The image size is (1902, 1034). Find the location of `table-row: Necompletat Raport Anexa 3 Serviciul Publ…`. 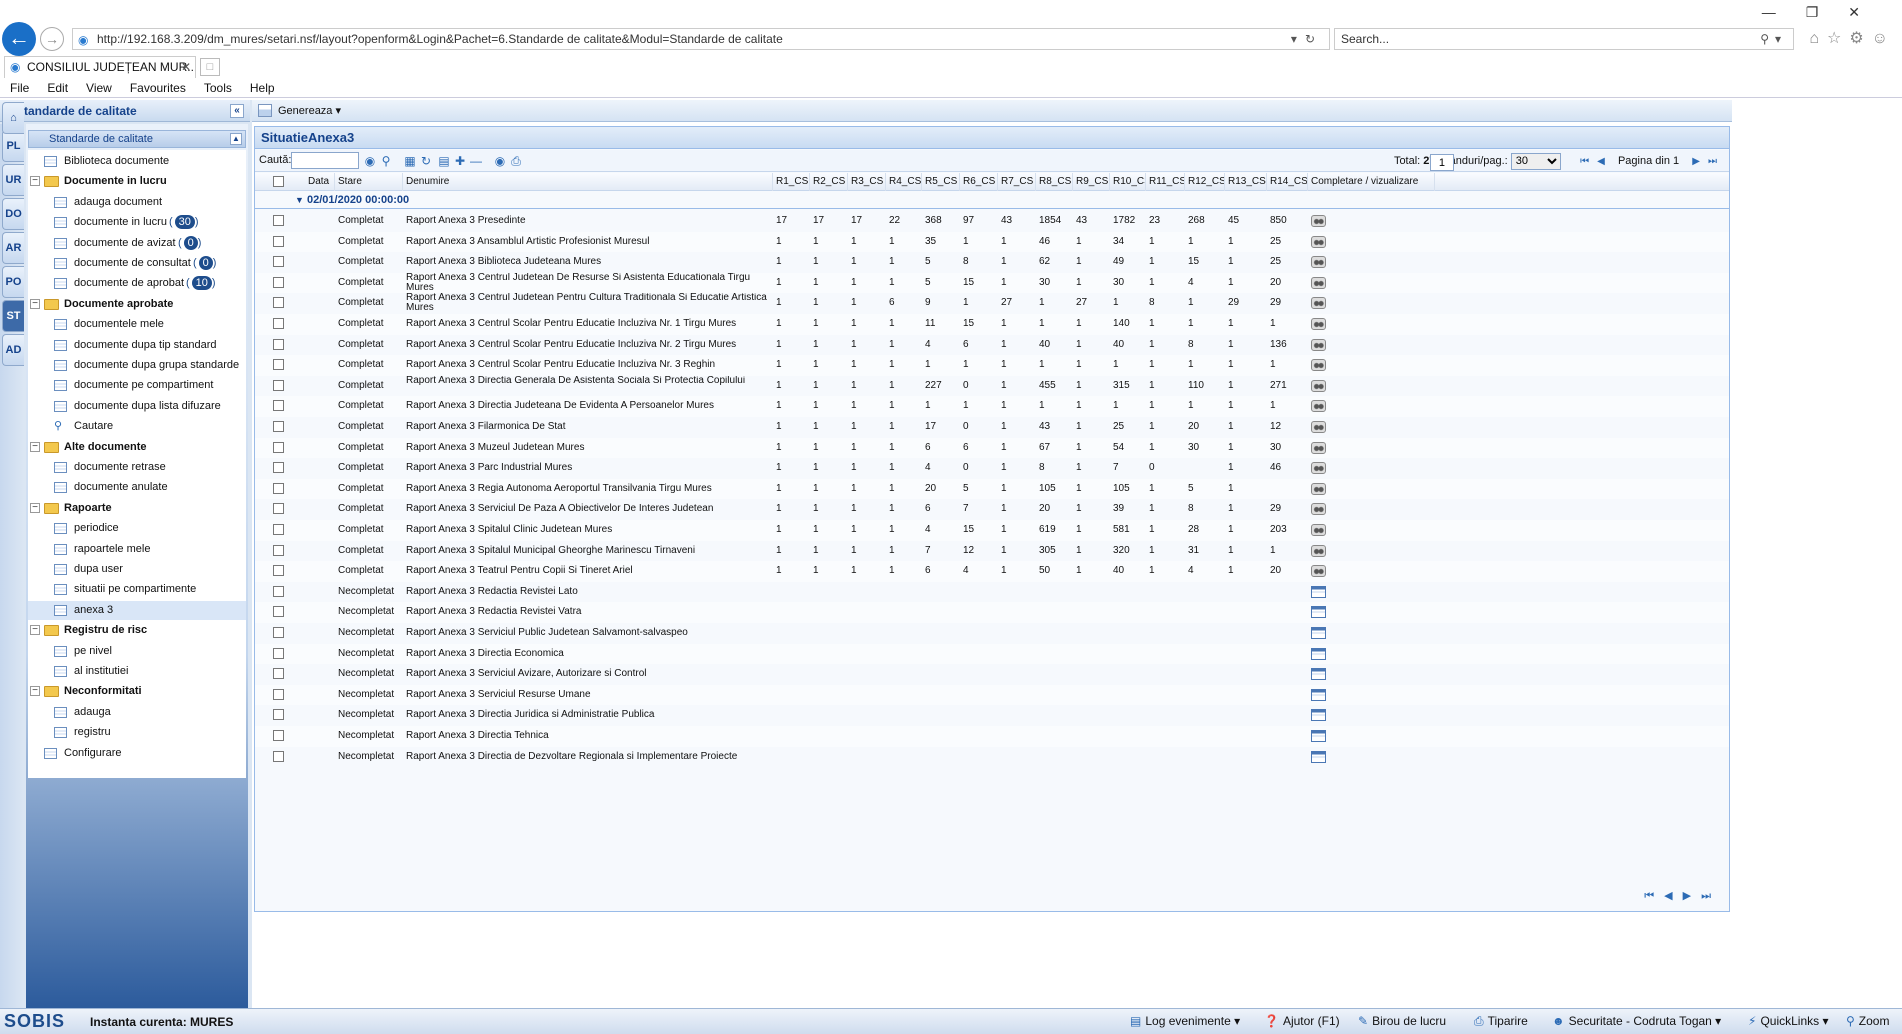

table-row: Necompletat Raport Anexa 3 Serviciul Publ… is located at coordinates (992, 633).